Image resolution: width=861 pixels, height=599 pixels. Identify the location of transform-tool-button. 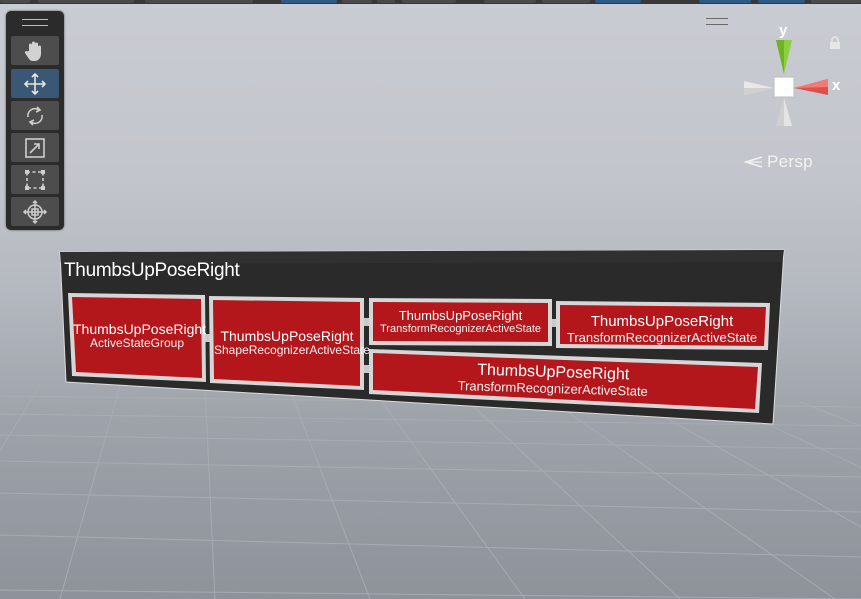
(35, 211).